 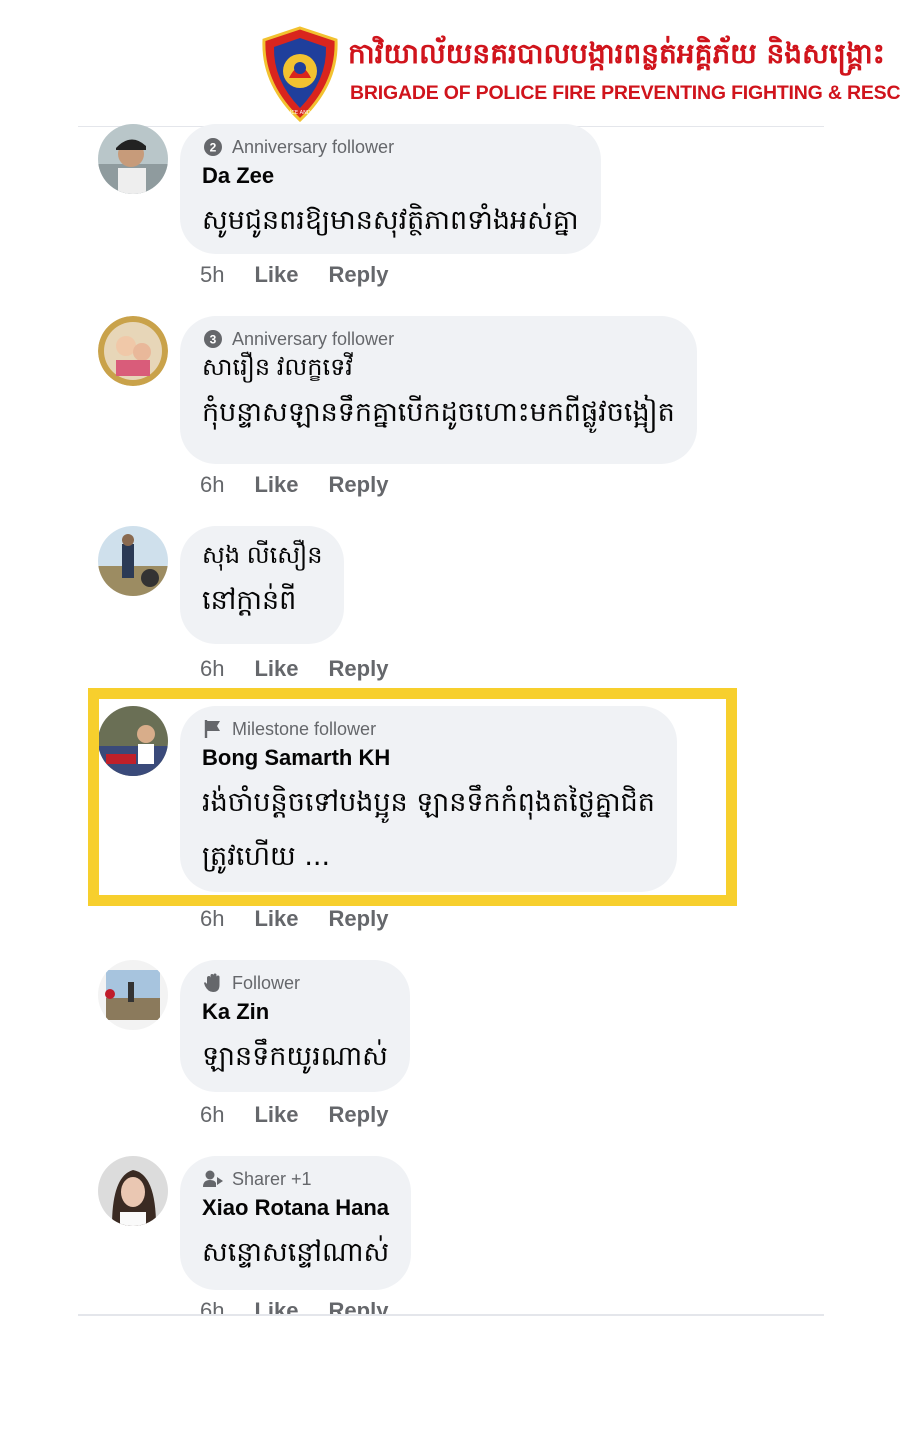 I want to click on comment-text: សន្ទោសន្ទៅណាស់, so click(x=296, y=1252).